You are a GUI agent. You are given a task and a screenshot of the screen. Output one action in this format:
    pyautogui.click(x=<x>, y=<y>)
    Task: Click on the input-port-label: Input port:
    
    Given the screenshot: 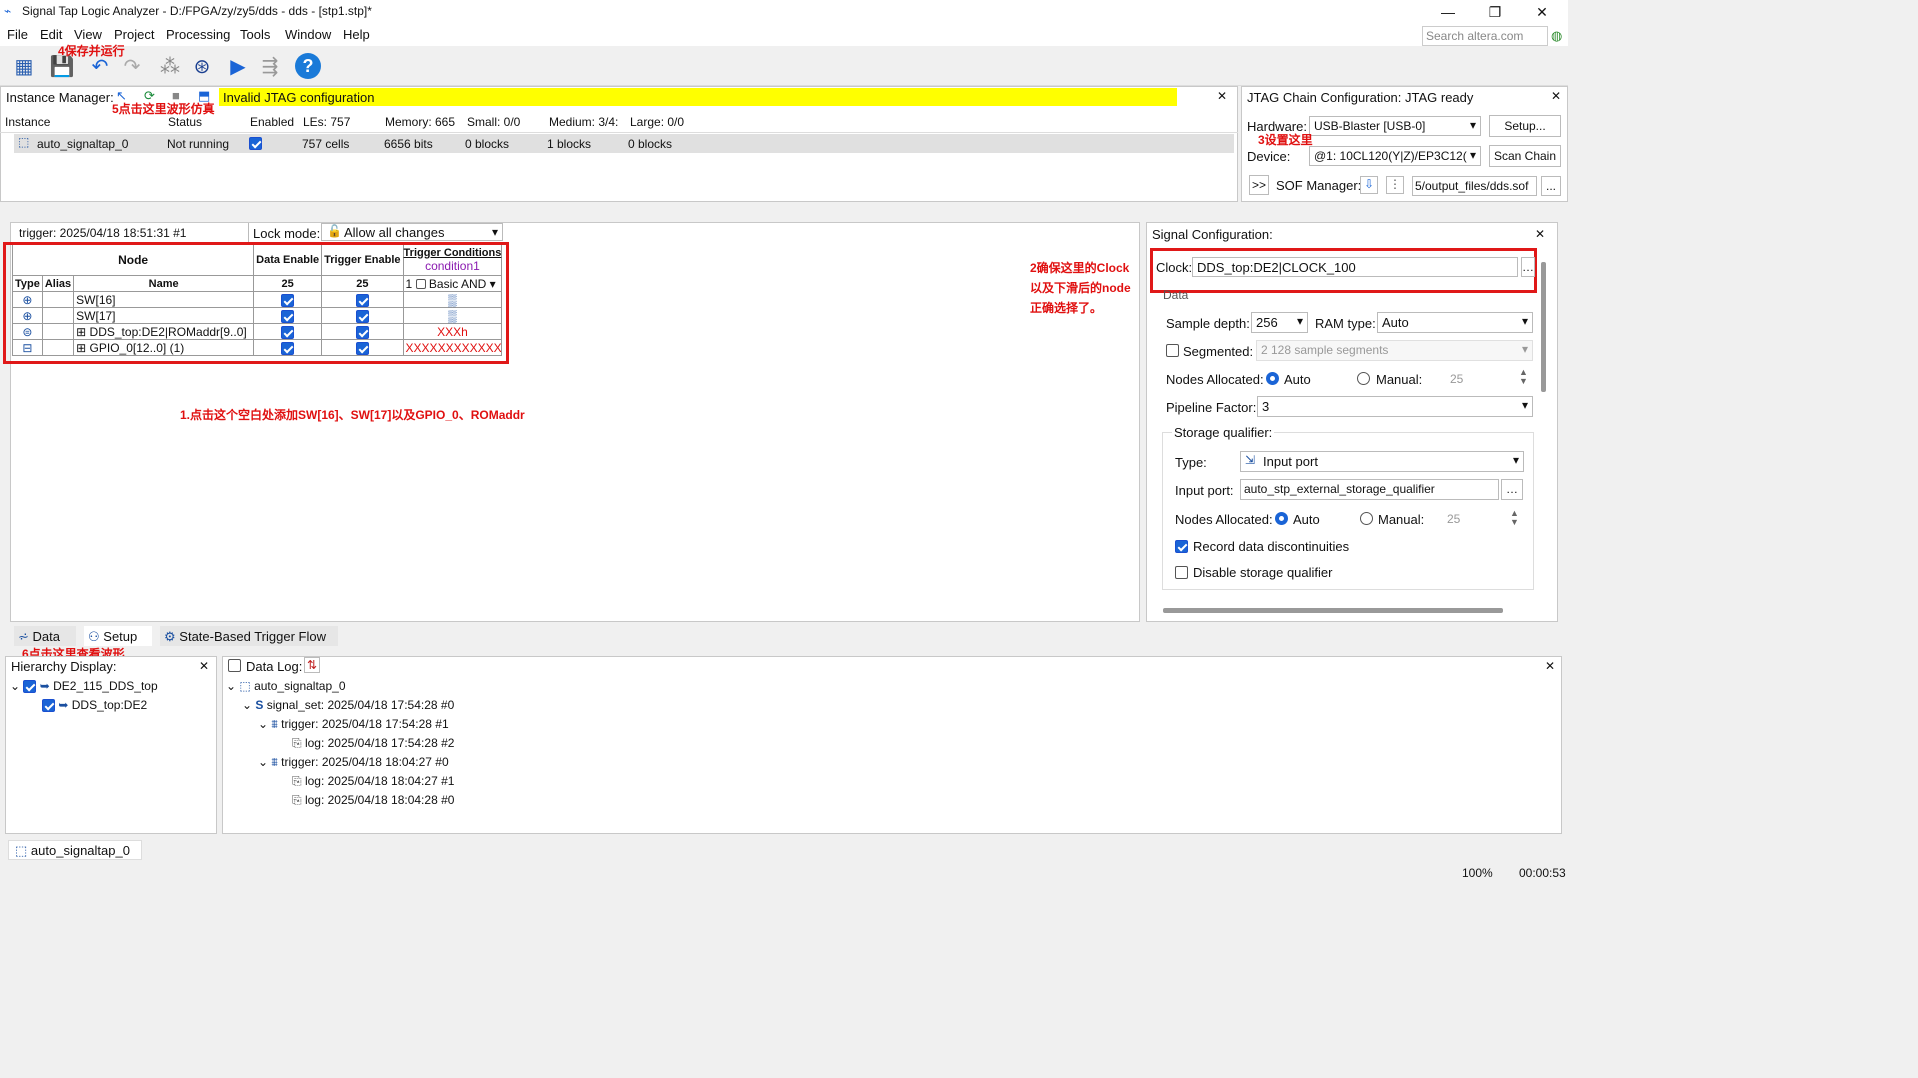 What is the action you would take?
    pyautogui.click(x=1204, y=490)
    